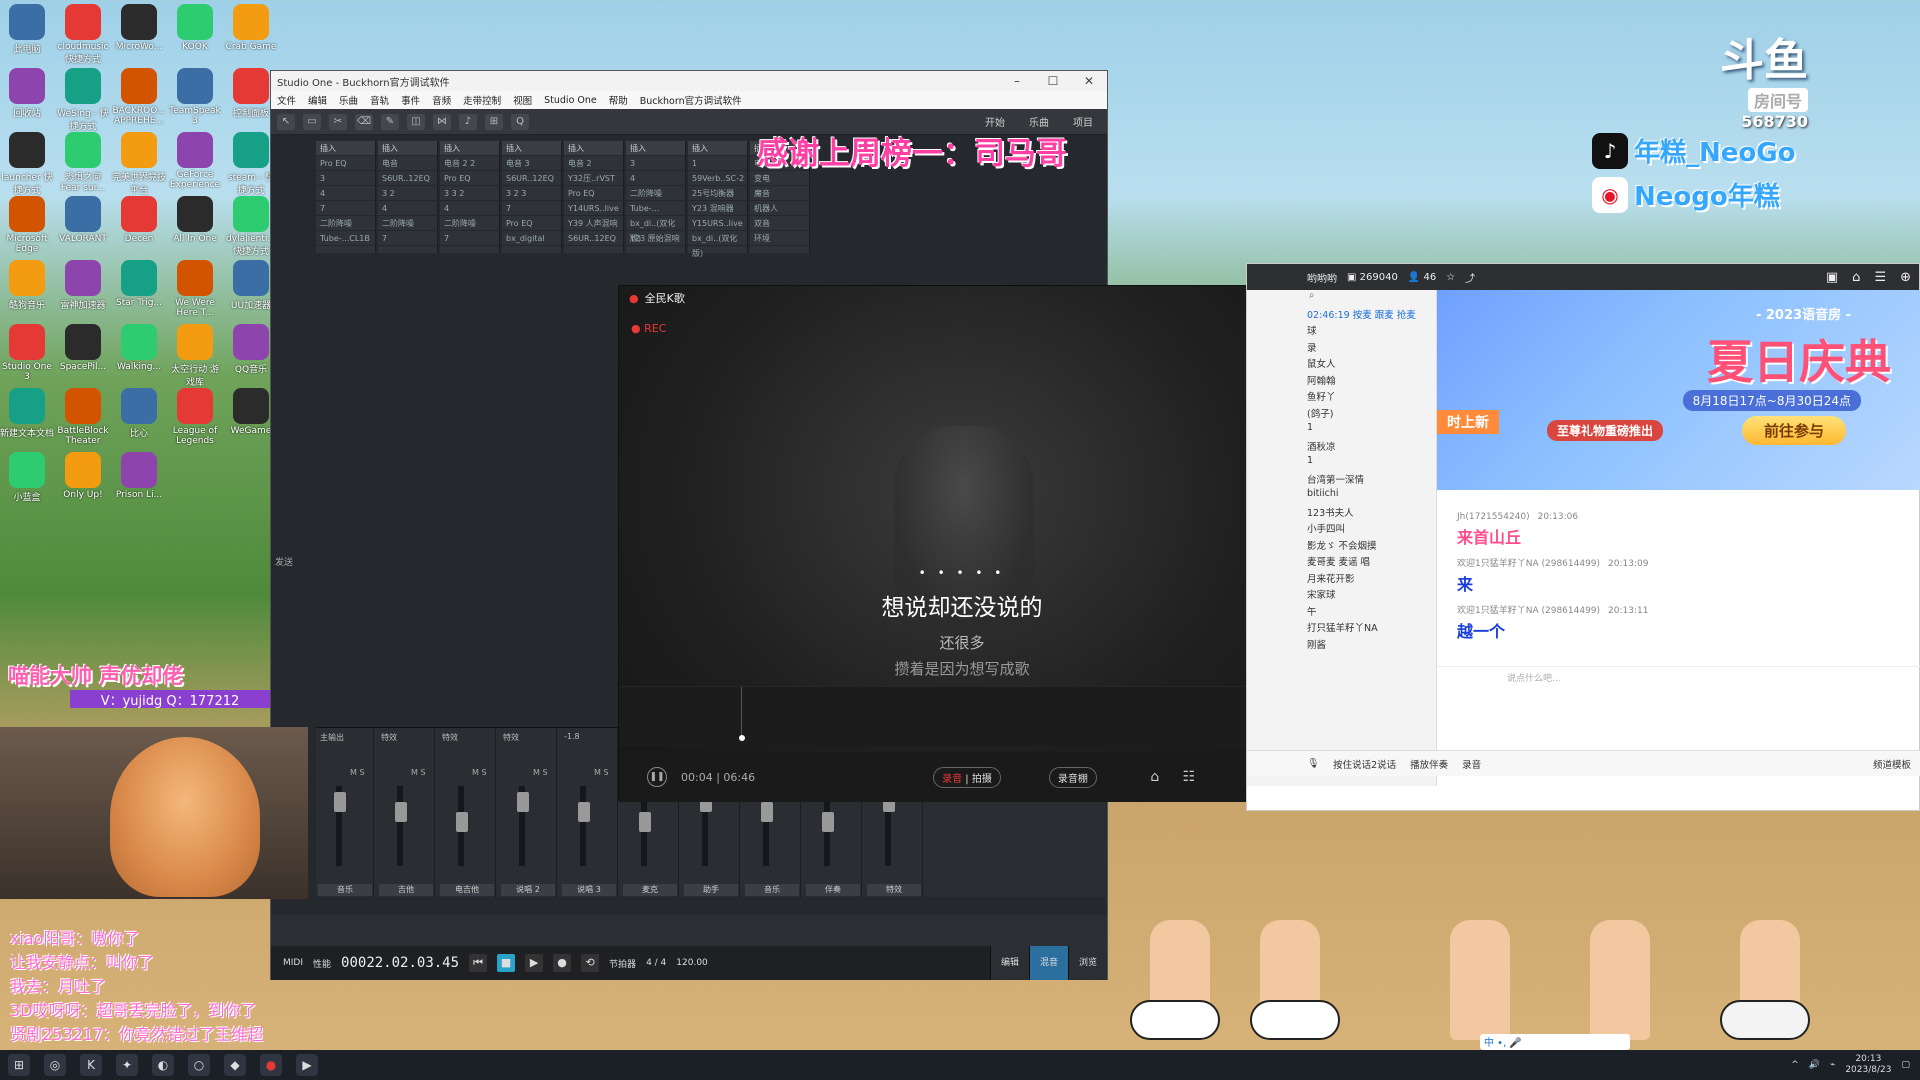  Describe the element at coordinates (195, 418) in the screenshot. I see `desktop-icon: League of Legends` at that location.